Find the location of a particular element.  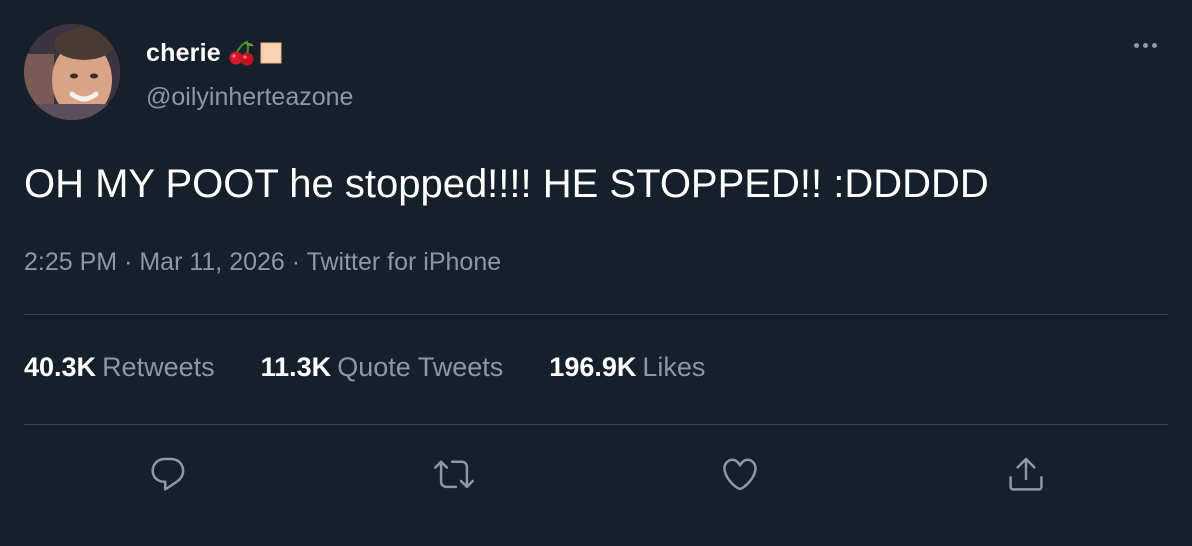

handle: @oilyinherteazone is located at coordinates (249, 97).